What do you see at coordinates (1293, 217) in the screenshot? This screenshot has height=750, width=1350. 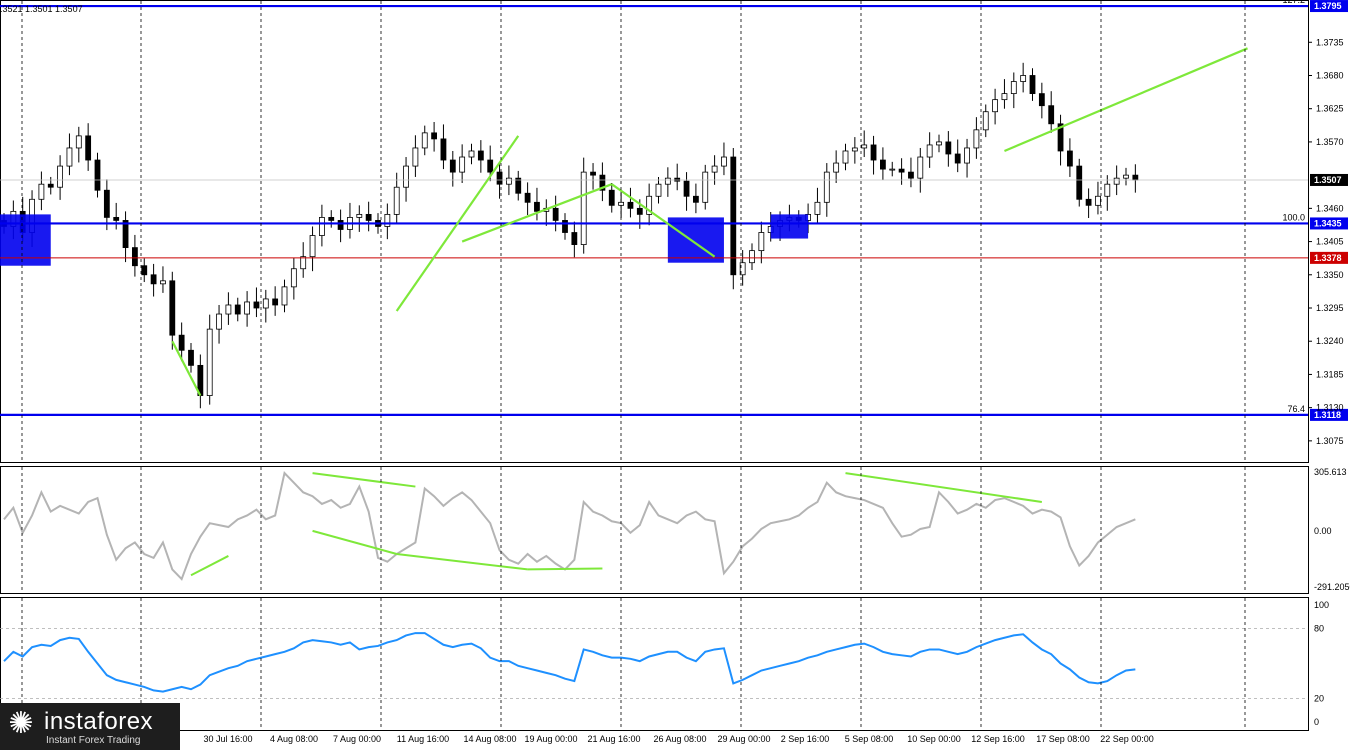 I see `fibonacci-level-label: 100.0` at bounding box center [1293, 217].